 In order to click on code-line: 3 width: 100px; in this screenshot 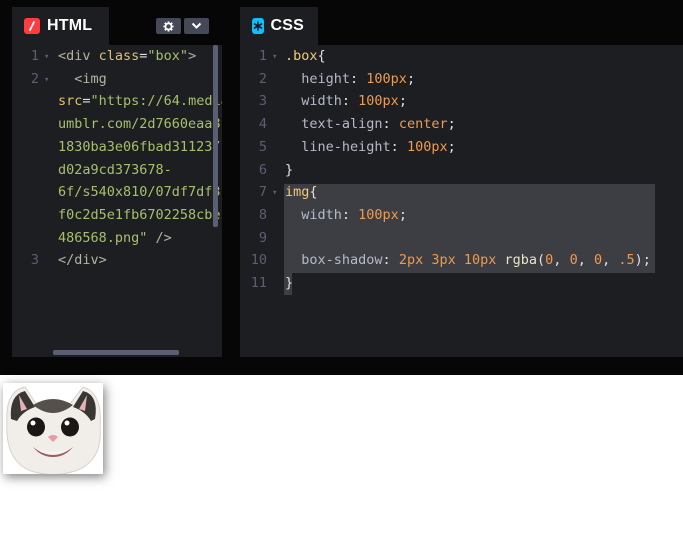, I will do `click(461, 101)`.